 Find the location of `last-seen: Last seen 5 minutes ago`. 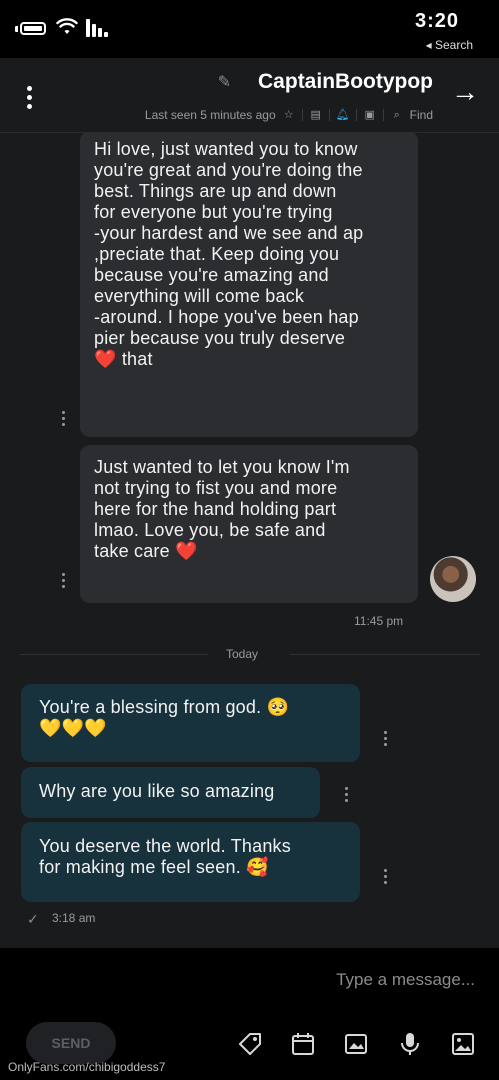

last-seen: Last seen 5 minutes ago is located at coordinates (210, 115).